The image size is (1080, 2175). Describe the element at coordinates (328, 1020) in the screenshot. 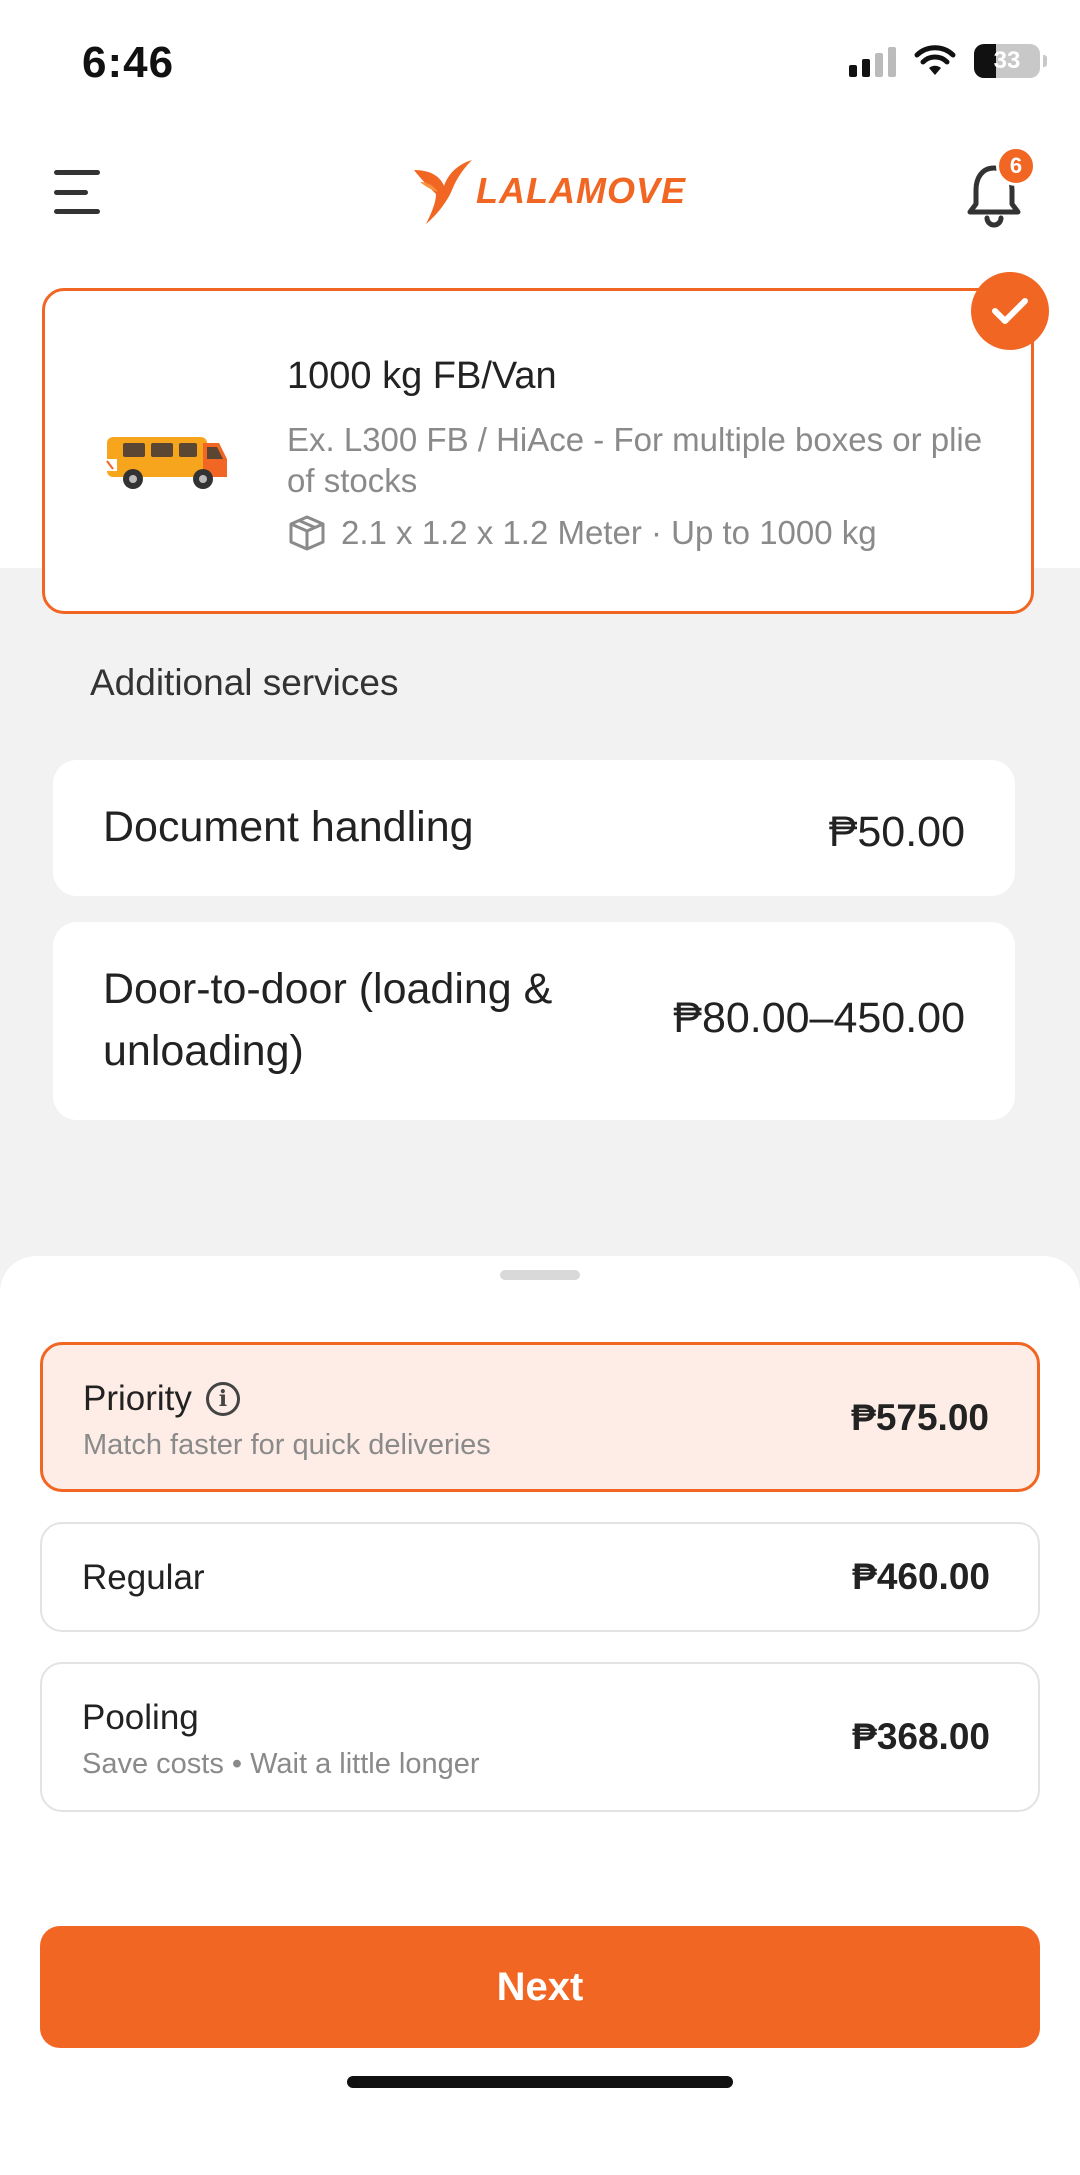

I see `service-name: Door-to-door (loading & unloading)` at that location.